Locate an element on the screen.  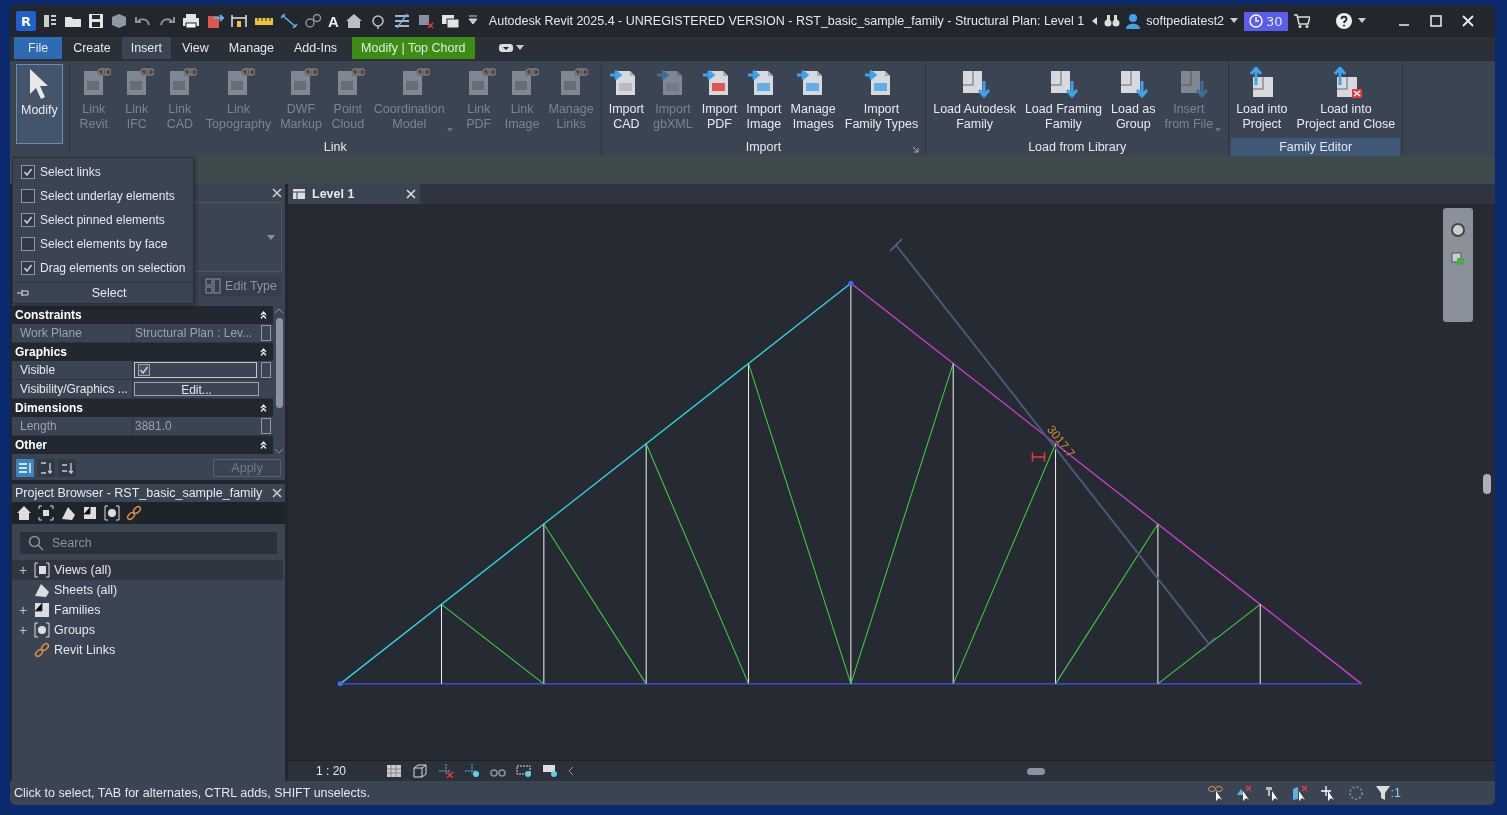
ribbon-tab: Create is located at coordinates (92, 48).